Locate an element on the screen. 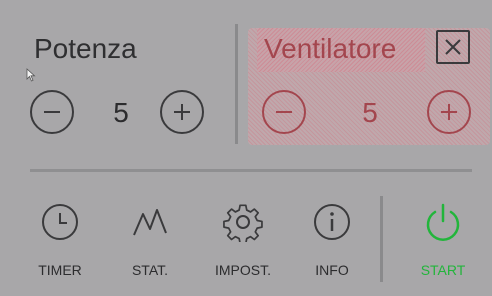 The image size is (492, 296). gear-icon is located at coordinates (243, 223).